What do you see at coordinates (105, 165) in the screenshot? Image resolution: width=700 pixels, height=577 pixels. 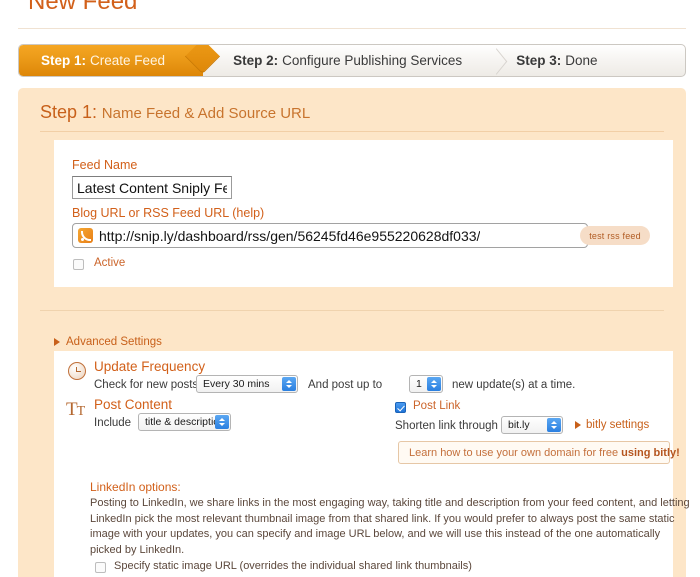 I see `feed-name-label: Feed Name` at bounding box center [105, 165].